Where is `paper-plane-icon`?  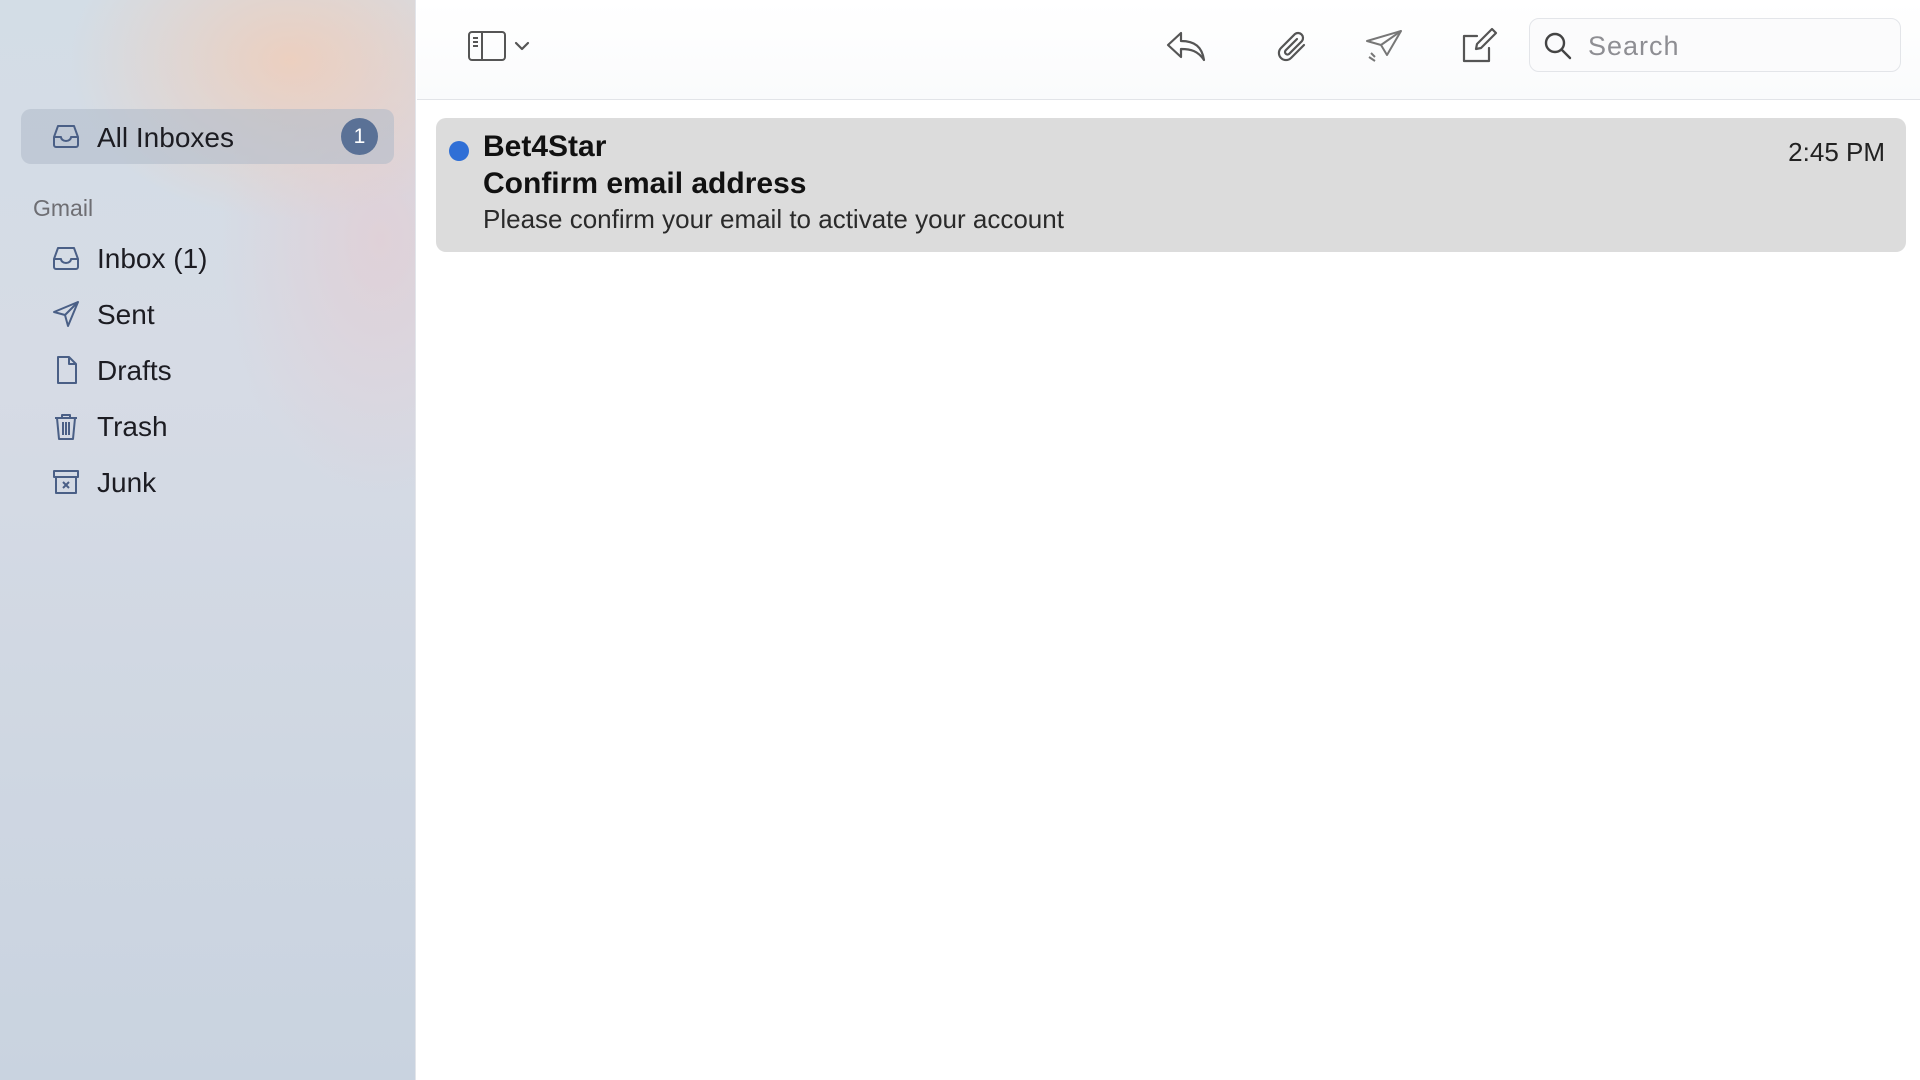
paper-plane-icon is located at coordinates (66, 314).